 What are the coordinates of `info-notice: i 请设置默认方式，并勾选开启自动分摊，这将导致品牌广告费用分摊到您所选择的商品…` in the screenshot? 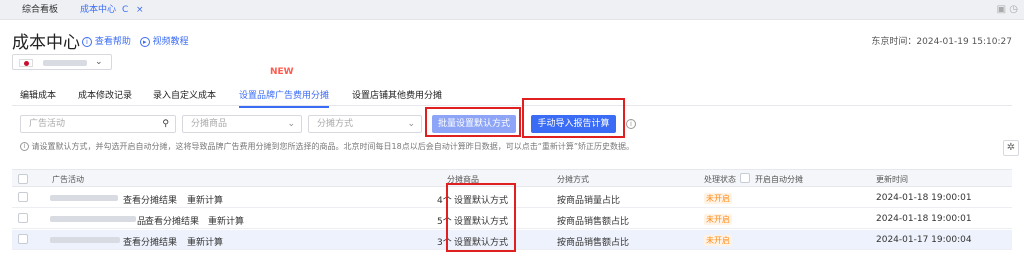 It's located at (327, 146).